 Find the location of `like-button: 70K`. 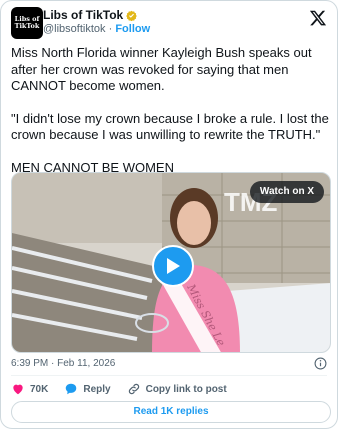

like-button: 70K is located at coordinates (29, 389).